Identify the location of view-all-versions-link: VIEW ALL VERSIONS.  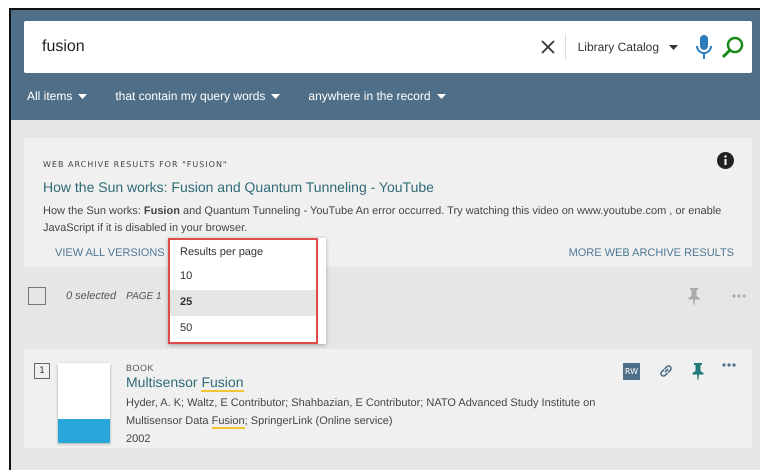
(104, 253).